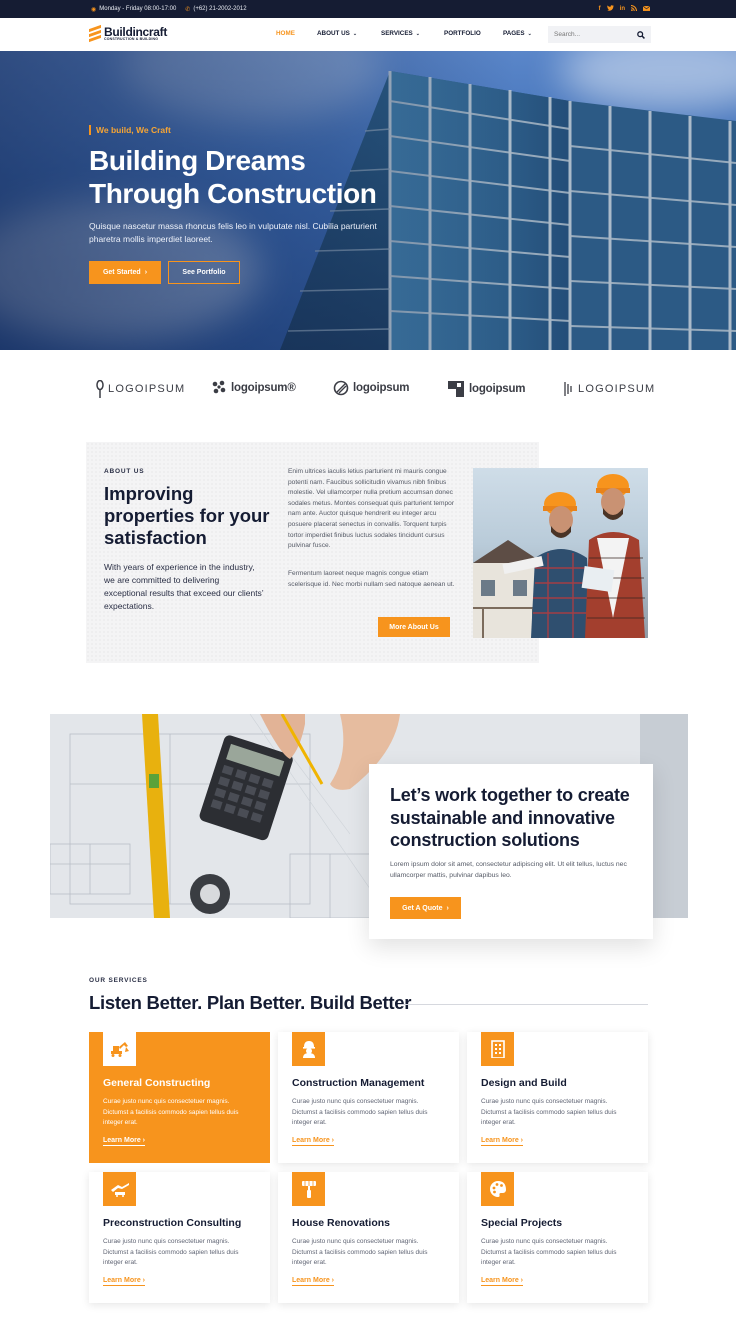 The height and width of the screenshot is (1326, 736). What do you see at coordinates (157, 1083) in the screenshot?
I see `service-title: General Constructing` at bounding box center [157, 1083].